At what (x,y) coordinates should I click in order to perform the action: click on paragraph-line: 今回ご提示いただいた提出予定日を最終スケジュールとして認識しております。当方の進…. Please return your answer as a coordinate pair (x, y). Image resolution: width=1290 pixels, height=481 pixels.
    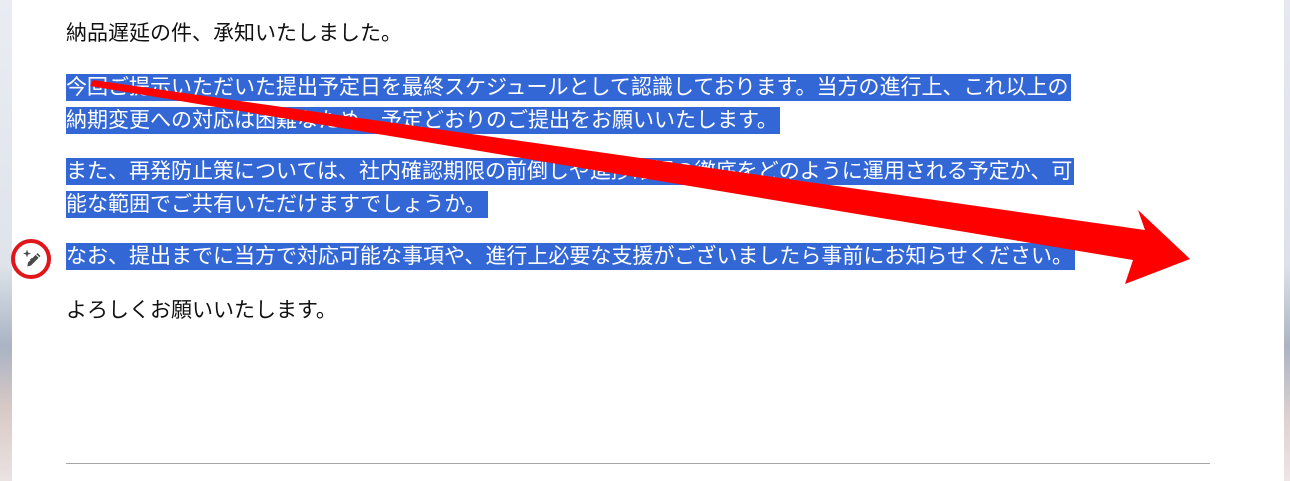
    Looking at the image, I should click on (651, 87).